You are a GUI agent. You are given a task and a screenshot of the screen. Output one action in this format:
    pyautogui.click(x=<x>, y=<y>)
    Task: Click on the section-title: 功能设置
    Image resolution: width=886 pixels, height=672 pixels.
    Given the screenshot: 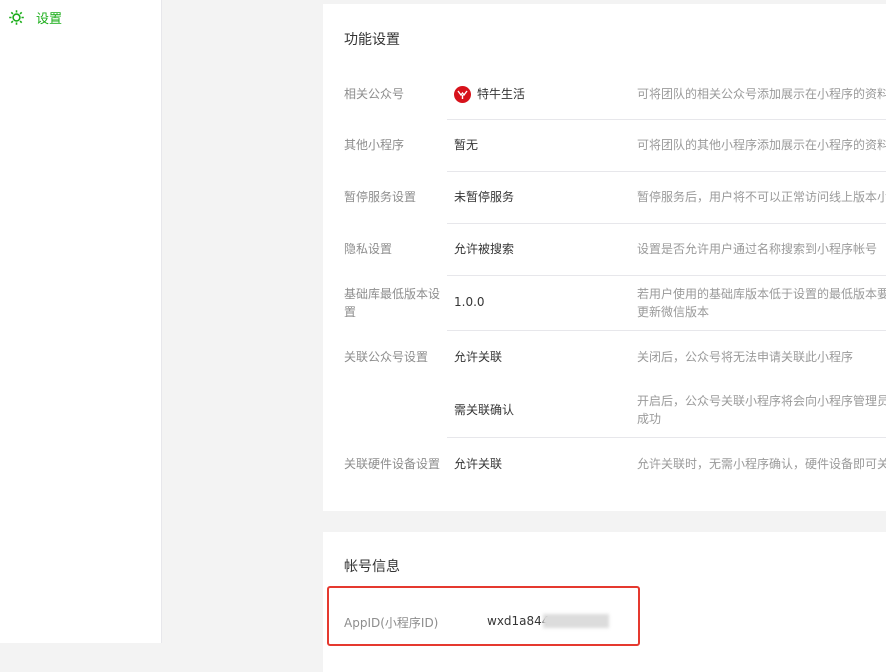 What is the action you would take?
    pyautogui.click(x=372, y=40)
    